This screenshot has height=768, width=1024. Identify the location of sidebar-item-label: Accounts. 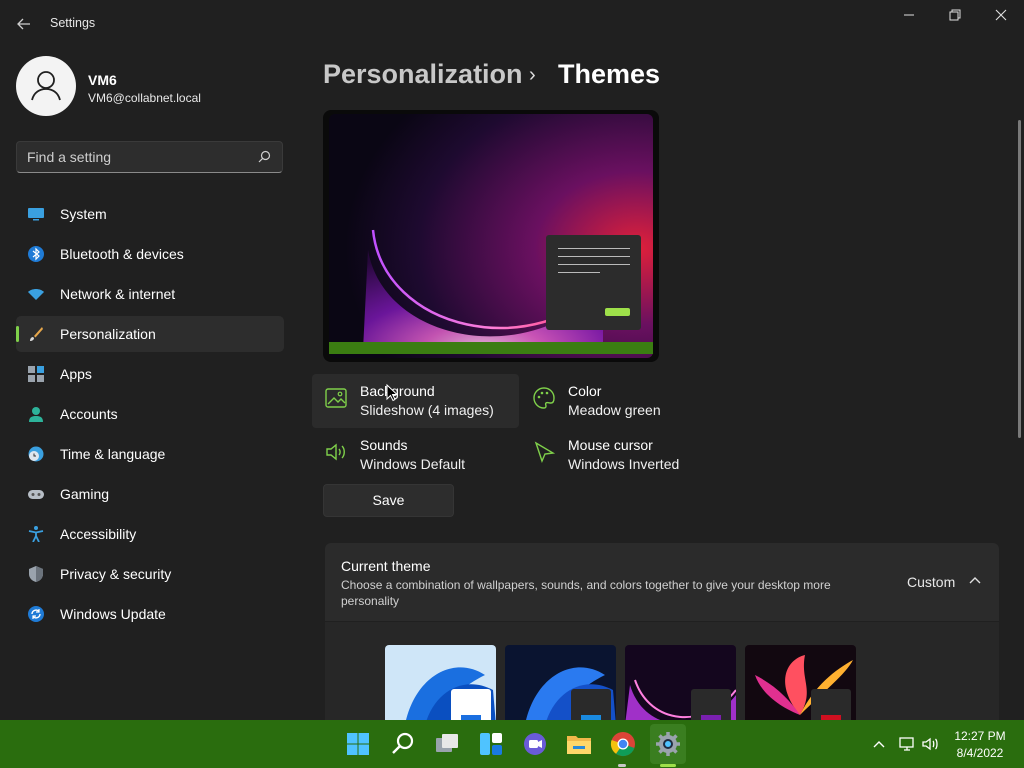
(89, 414).